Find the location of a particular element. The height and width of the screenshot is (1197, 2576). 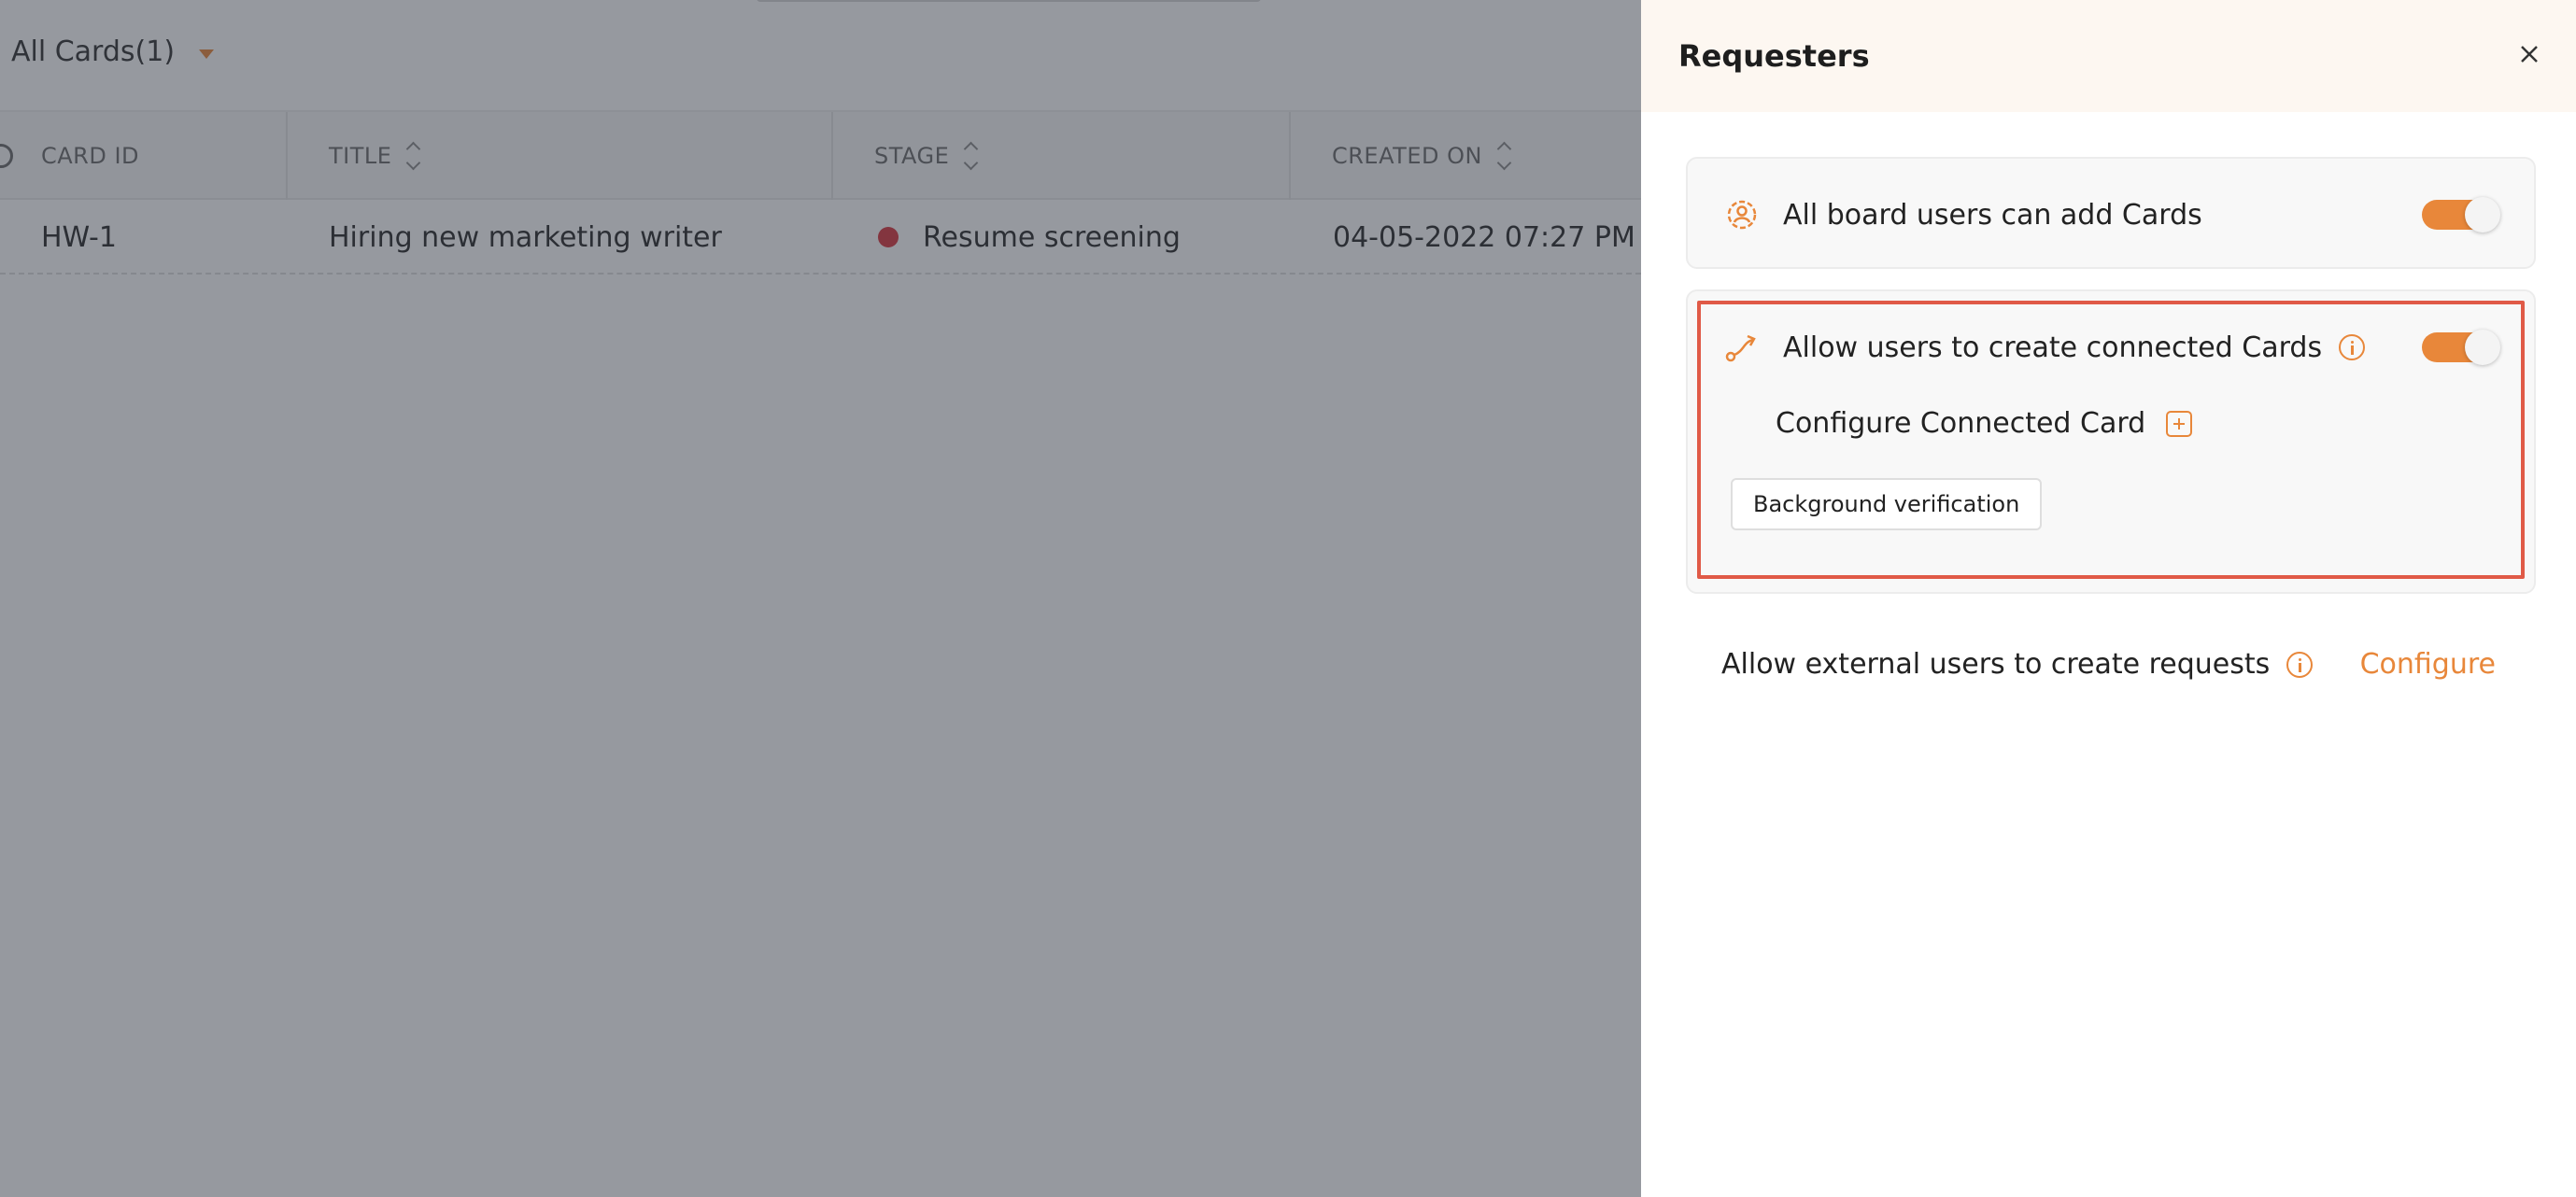

configure-connected-card-label: Configure Connected Card is located at coordinates (1961, 423).